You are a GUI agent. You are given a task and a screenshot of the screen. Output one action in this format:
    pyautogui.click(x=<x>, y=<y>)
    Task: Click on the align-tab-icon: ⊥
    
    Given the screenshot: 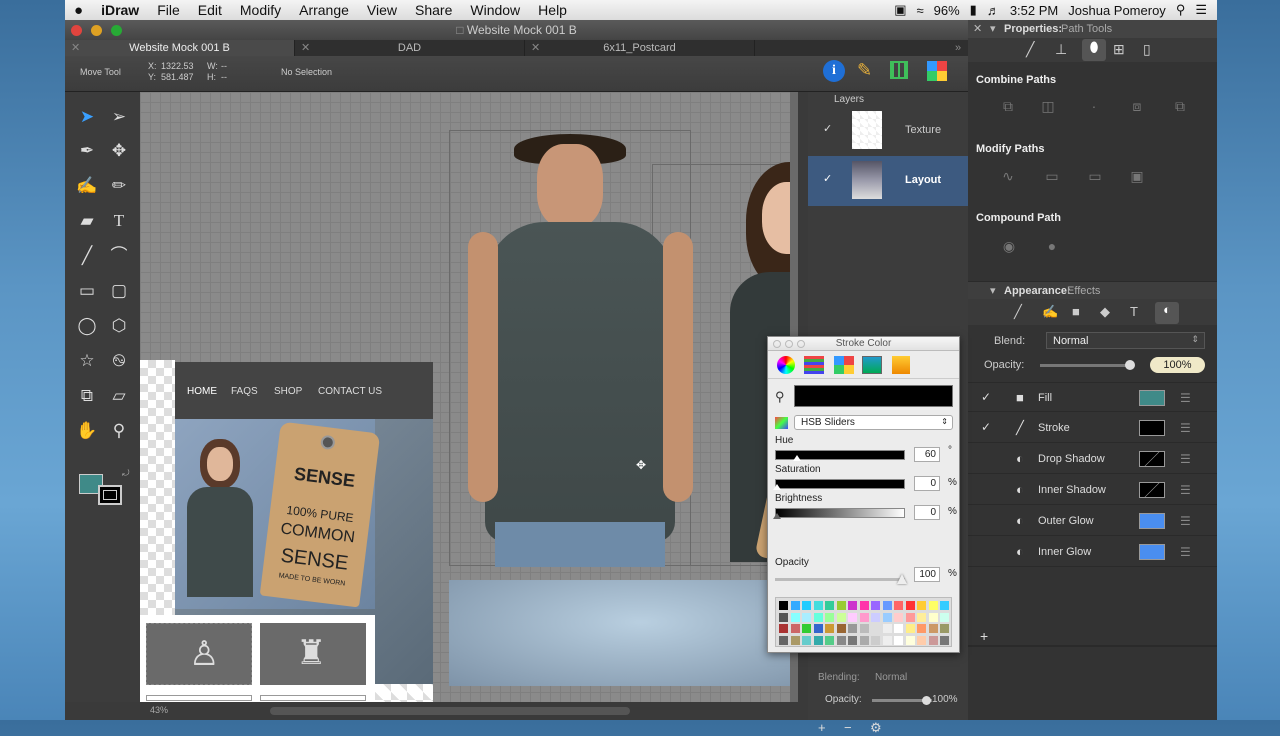 What is the action you would take?
    pyautogui.click(x=1061, y=49)
    